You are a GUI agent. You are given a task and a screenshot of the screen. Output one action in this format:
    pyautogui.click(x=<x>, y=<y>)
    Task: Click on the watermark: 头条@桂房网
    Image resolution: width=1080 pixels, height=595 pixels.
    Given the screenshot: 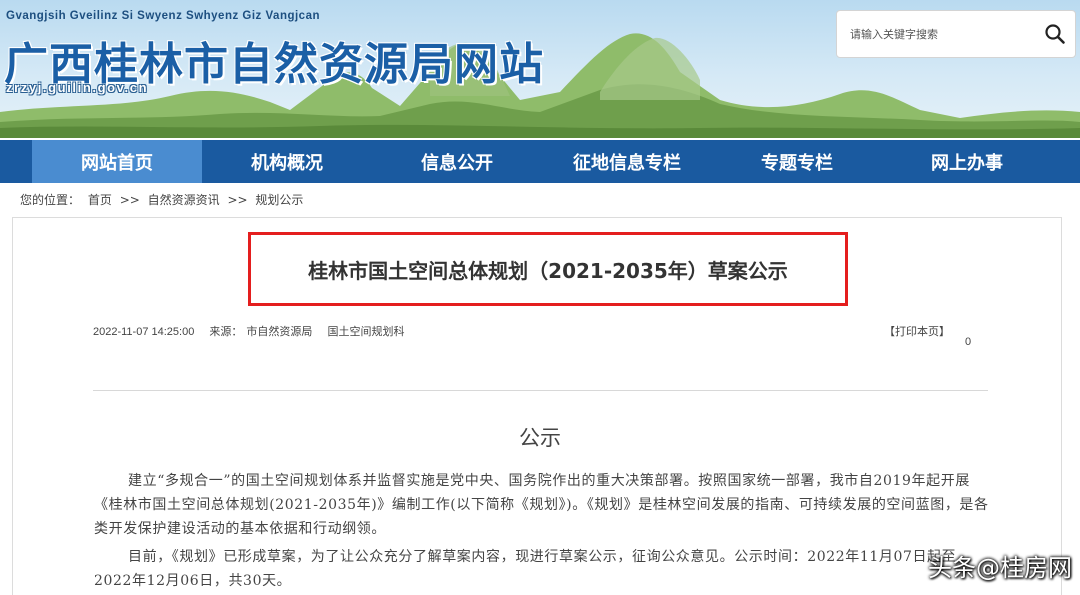 What is the action you would take?
    pyautogui.click(x=1000, y=567)
    